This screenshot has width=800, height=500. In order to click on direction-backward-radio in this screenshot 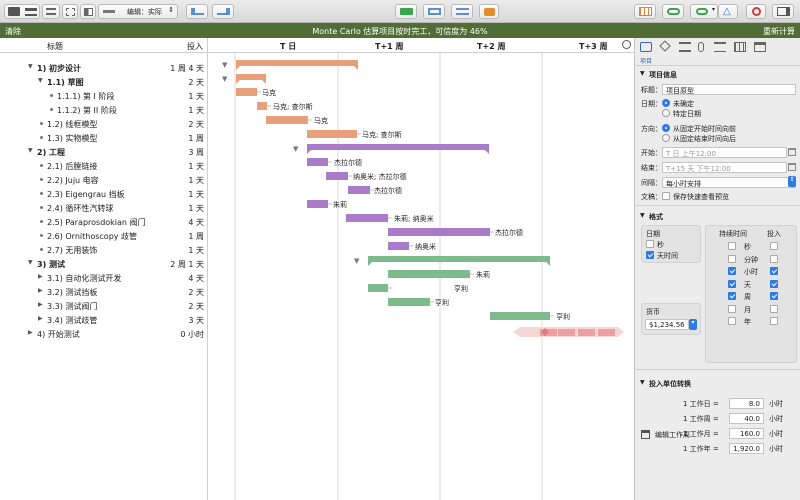, I will do `click(666, 138)`.